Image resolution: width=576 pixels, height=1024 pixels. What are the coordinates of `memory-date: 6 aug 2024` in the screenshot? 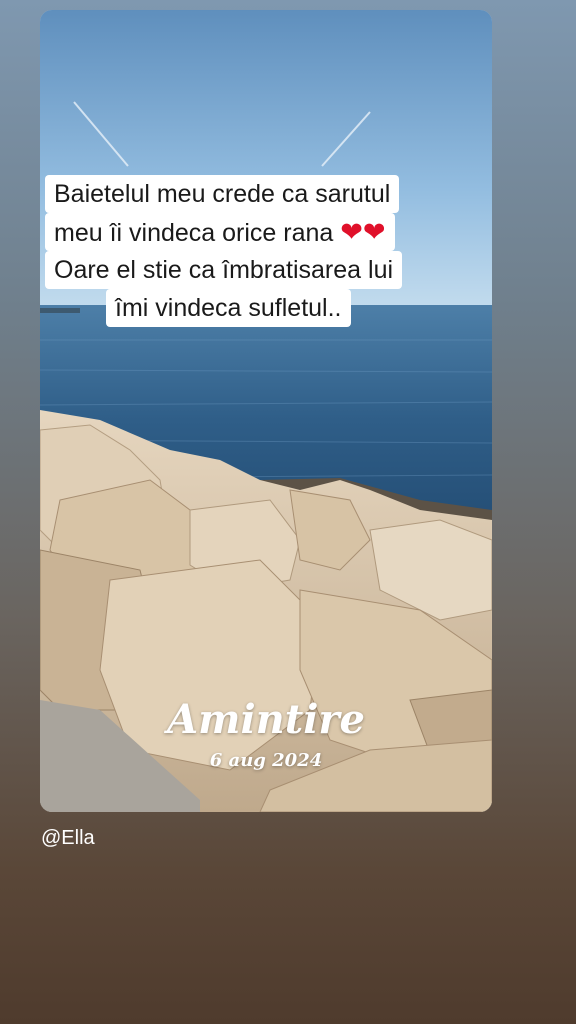 It's located at (266, 760).